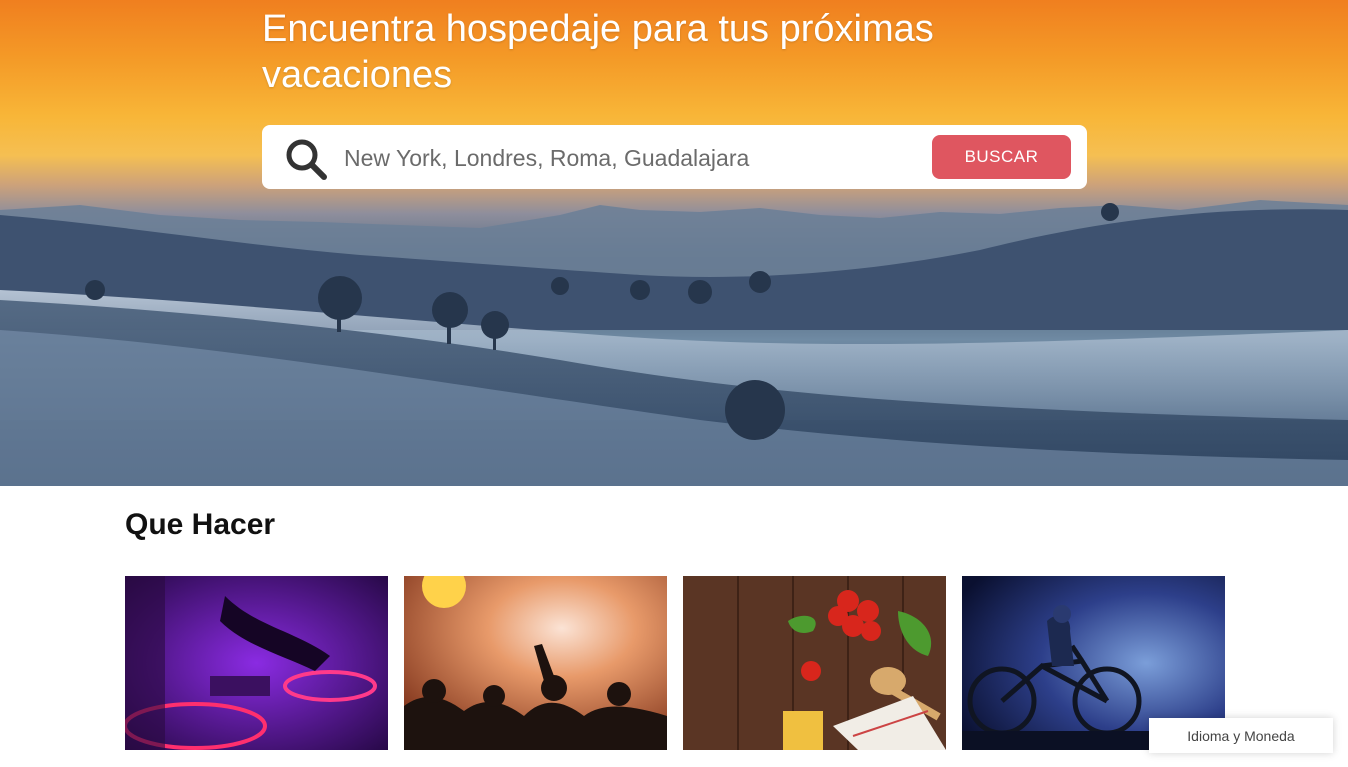  I want to click on concert-crowd-image, so click(535, 663).